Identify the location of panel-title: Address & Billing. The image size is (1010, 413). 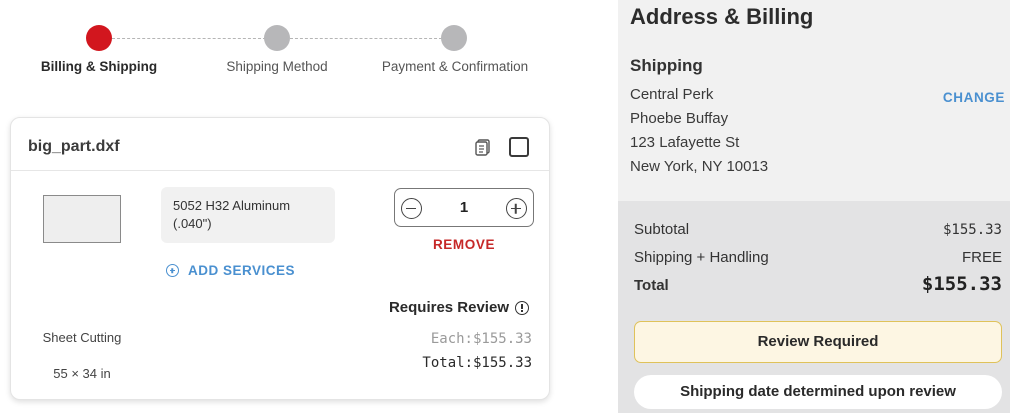
(722, 16).